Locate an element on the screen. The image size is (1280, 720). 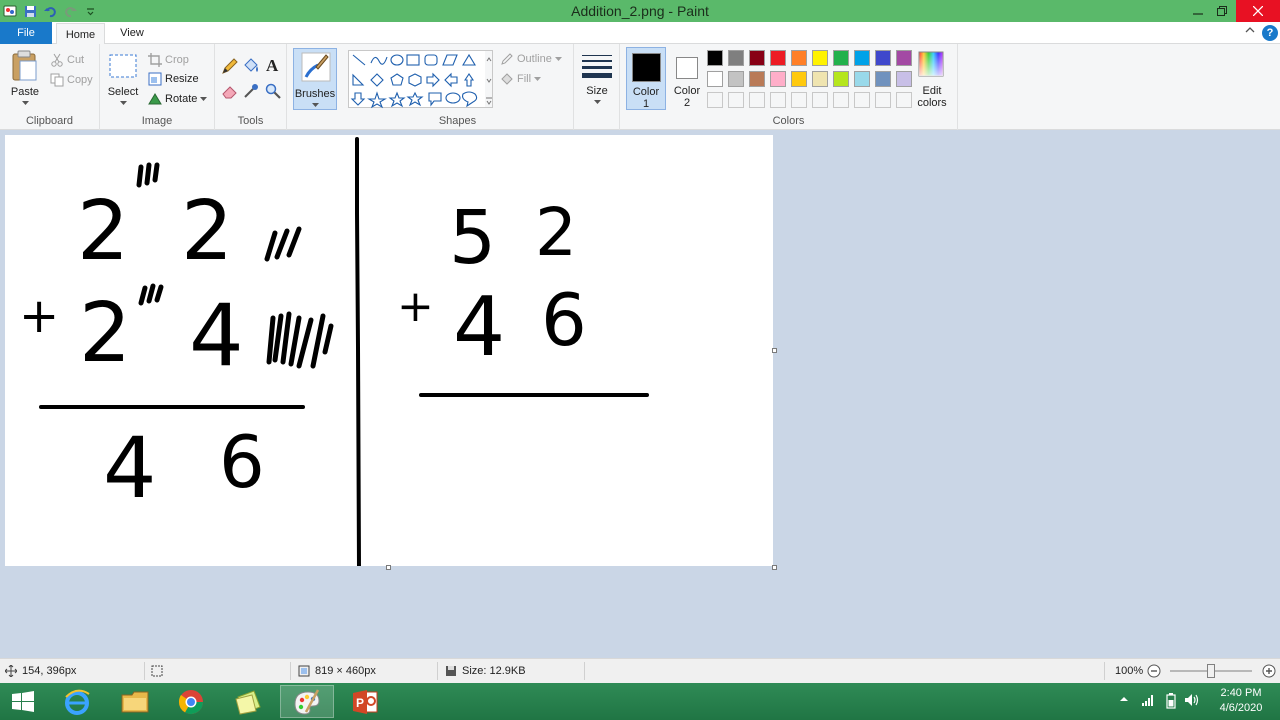
tab-home: Home is located at coordinates (80, 34).